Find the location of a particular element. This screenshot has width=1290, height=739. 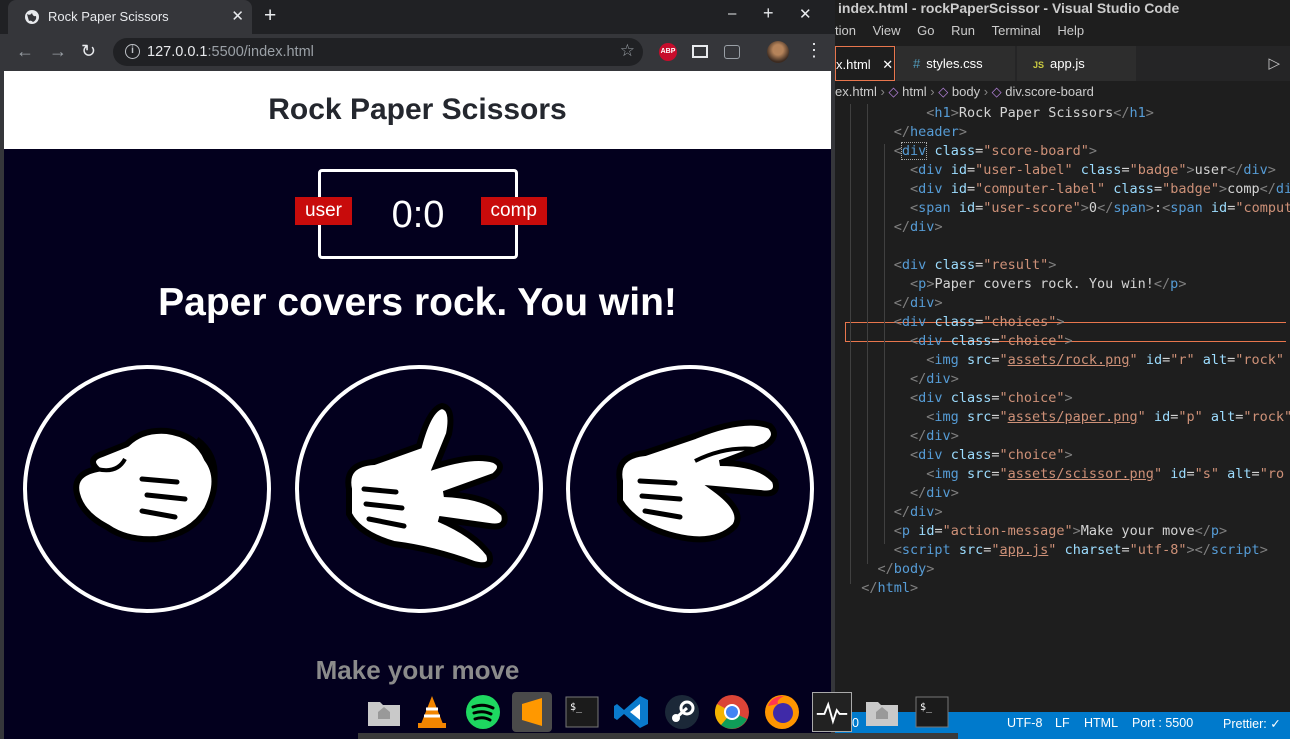

status-eol: LF is located at coordinates (1062, 723).